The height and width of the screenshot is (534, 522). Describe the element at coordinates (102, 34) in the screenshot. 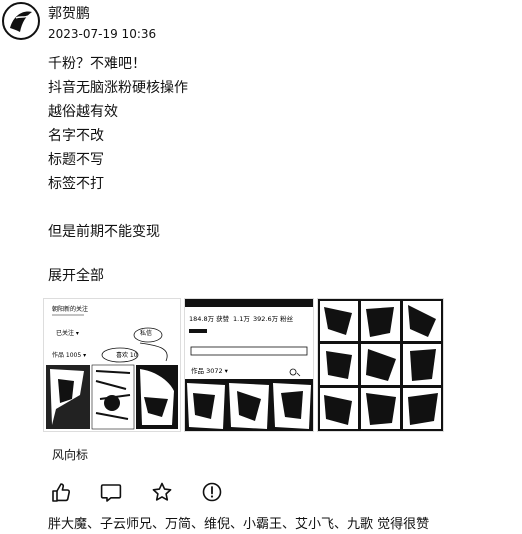

I see `post-timestamp: 2023-07-19 10:36` at that location.